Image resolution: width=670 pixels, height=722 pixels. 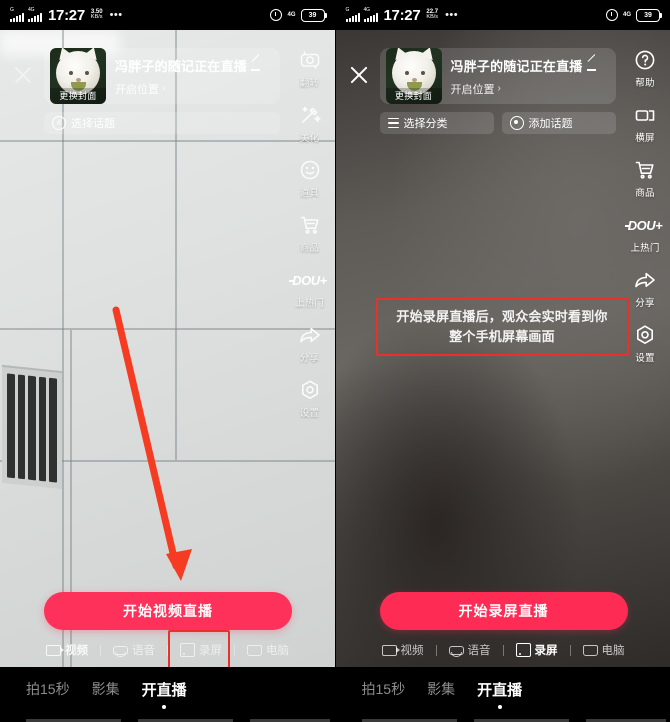 I want to click on mode-tab-screenrecord: 录屏, so click(x=537, y=650).